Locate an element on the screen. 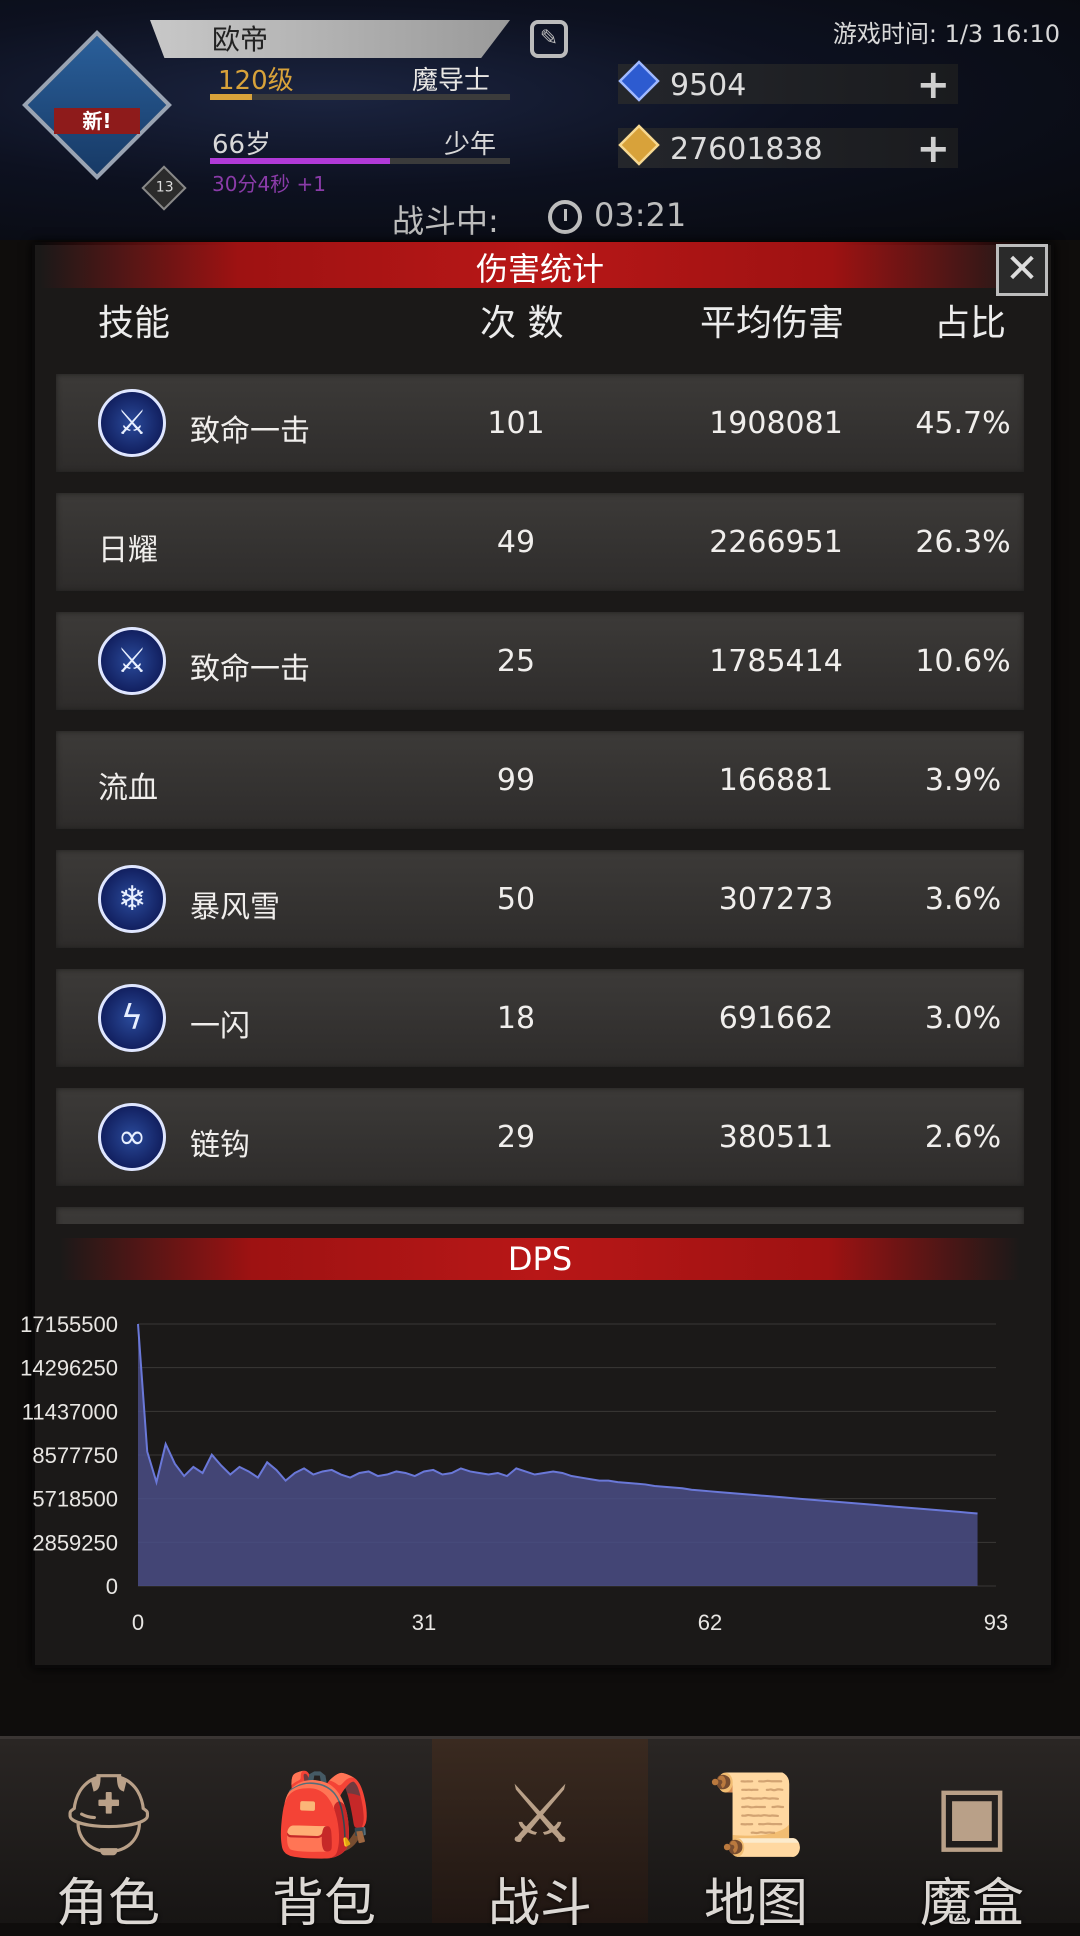  nav-label: 背包 is located at coordinates (323, 1904).